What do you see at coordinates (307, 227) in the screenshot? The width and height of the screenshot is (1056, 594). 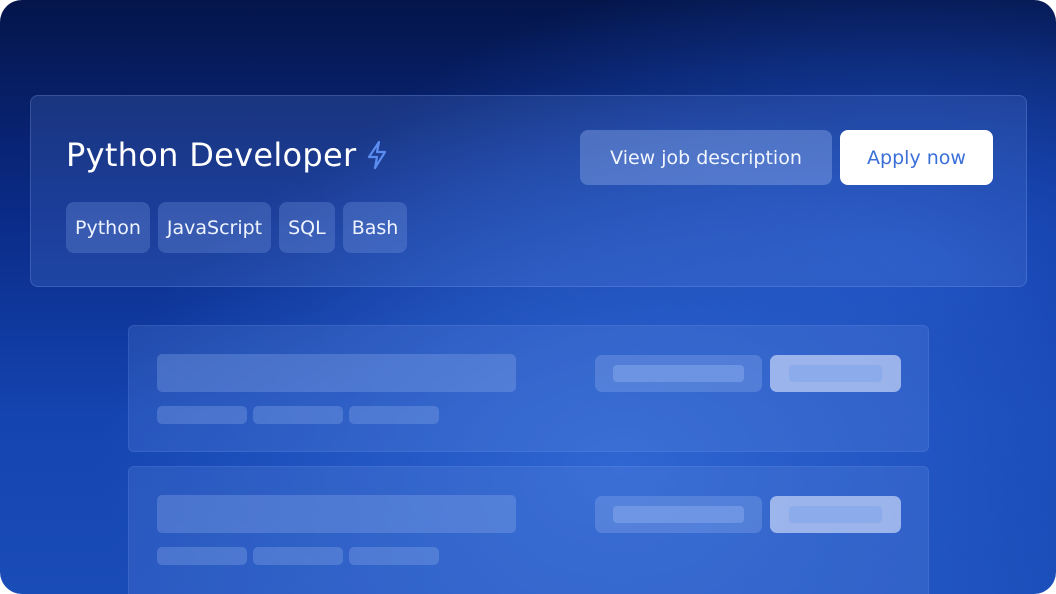 I see `skill-tag: SQL` at bounding box center [307, 227].